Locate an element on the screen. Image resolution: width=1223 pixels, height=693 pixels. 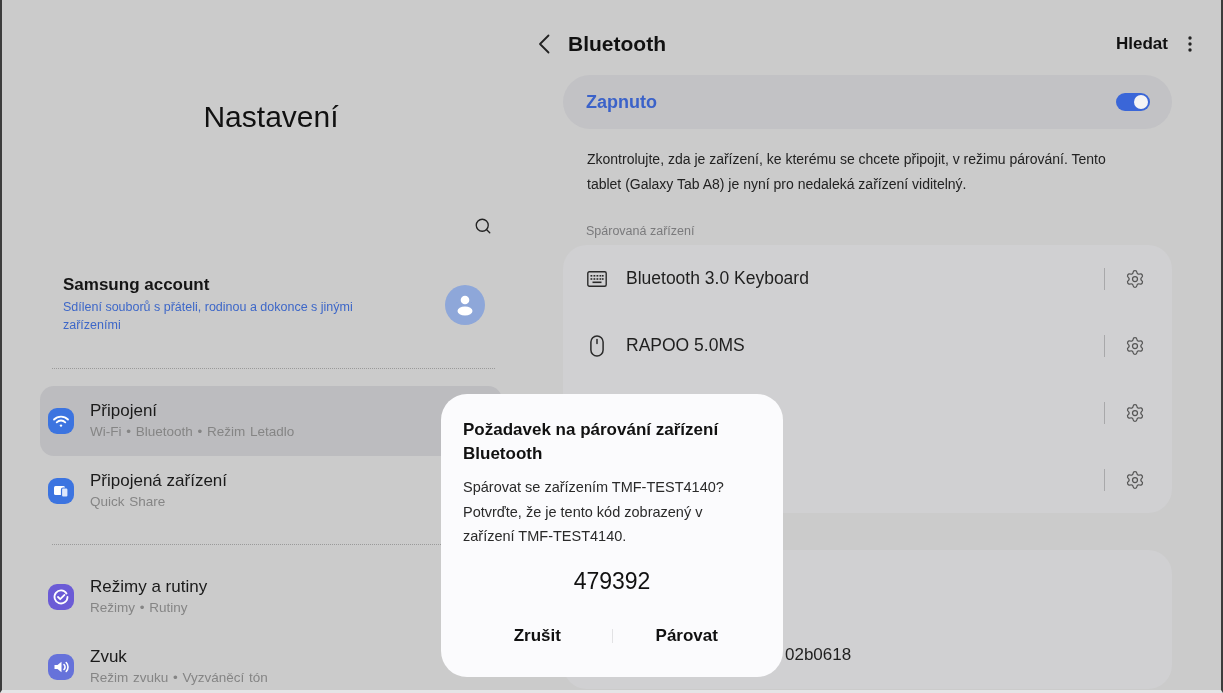
partial-text: 02b0618 is located at coordinates (818, 654).